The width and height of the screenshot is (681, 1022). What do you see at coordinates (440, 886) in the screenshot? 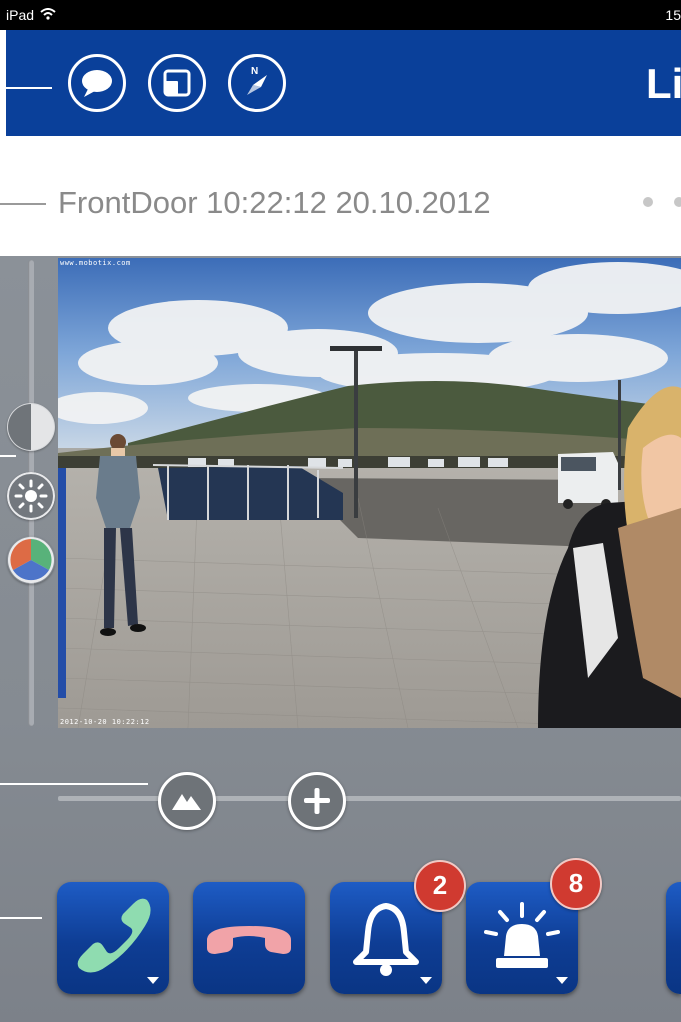
I see `doorbell-count-badge: 2` at bounding box center [440, 886].